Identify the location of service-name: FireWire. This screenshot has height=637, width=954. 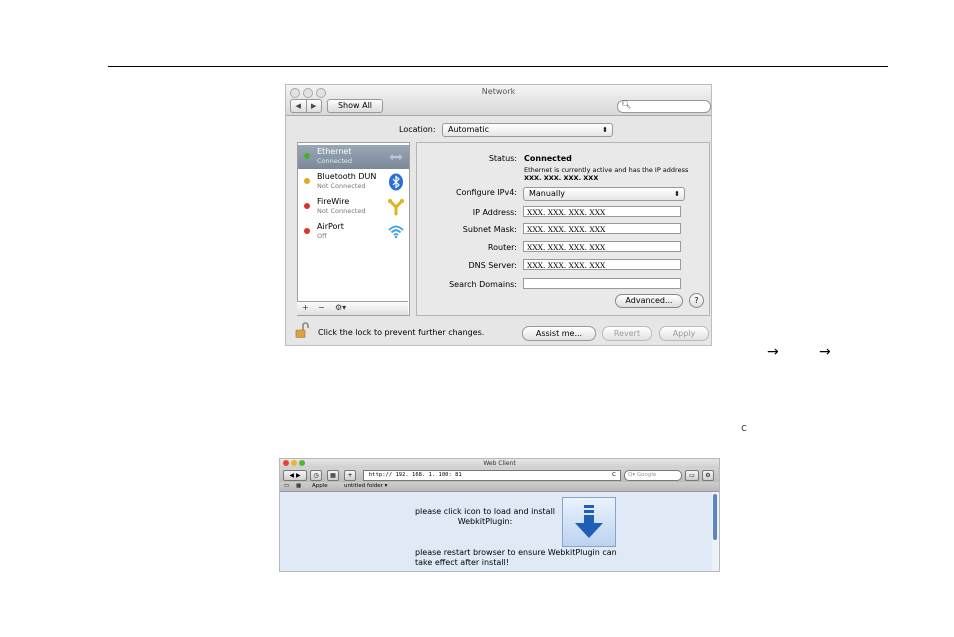
(333, 201).